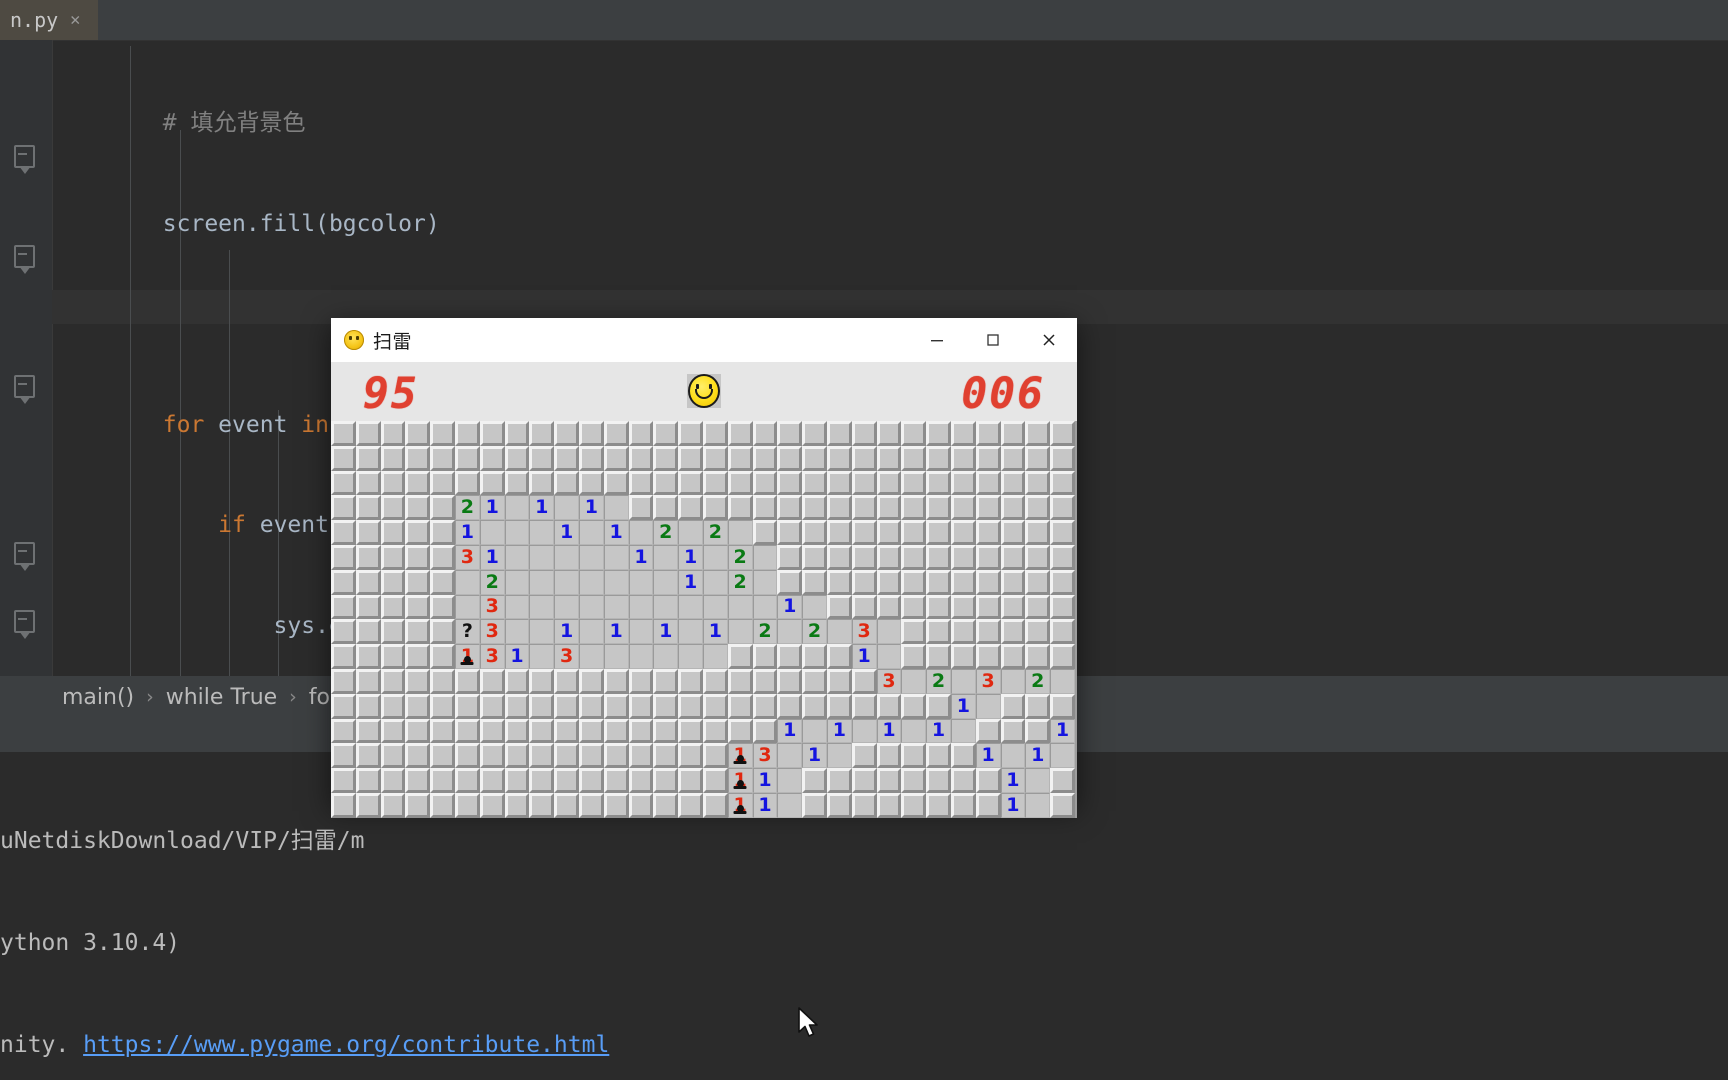 The width and height of the screenshot is (1728, 1080). What do you see at coordinates (49, 20) in the screenshot?
I see `editor-tab: n.py ✕` at bounding box center [49, 20].